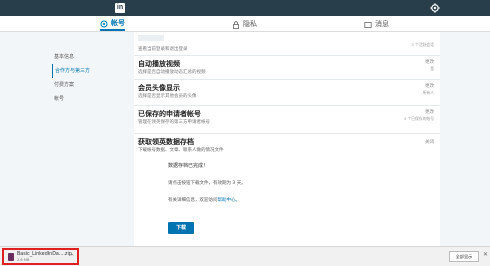 The width and height of the screenshot is (490, 266). What do you see at coordinates (87, 99) in the screenshot?
I see `sidebar-item-account: 帐号` at bounding box center [87, 99].